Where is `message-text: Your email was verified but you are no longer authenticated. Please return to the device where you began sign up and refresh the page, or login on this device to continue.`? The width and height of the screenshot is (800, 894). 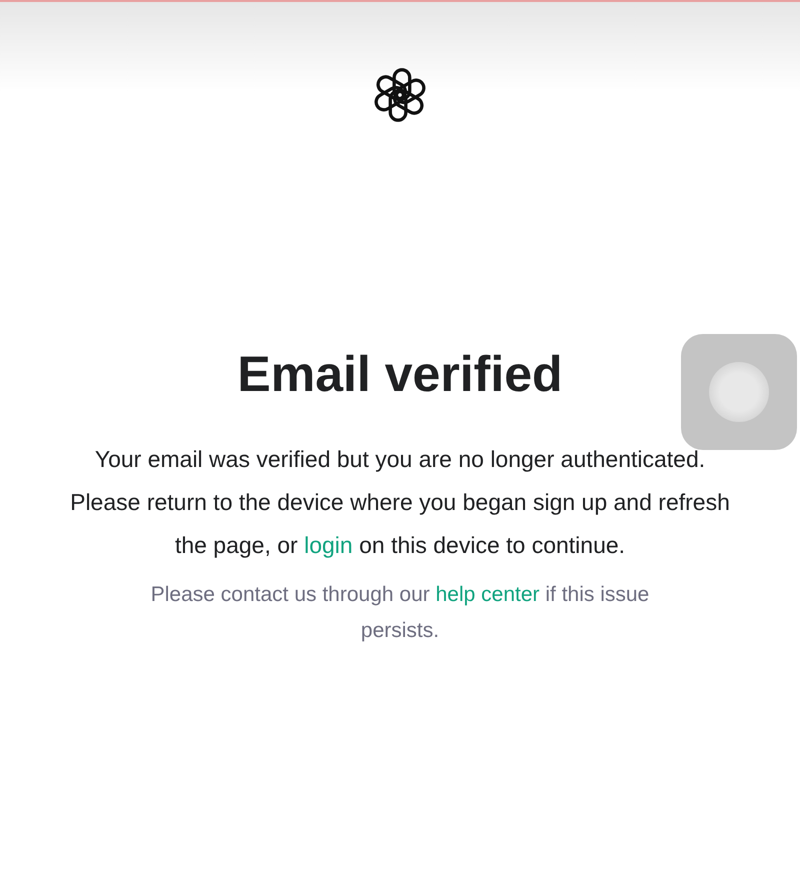
message-text: Your email was verified but you are no longer authenticated. Please return to the device where you began sign up and refresh the page, or login on this device to continue. is located at coordinates (400, 502).